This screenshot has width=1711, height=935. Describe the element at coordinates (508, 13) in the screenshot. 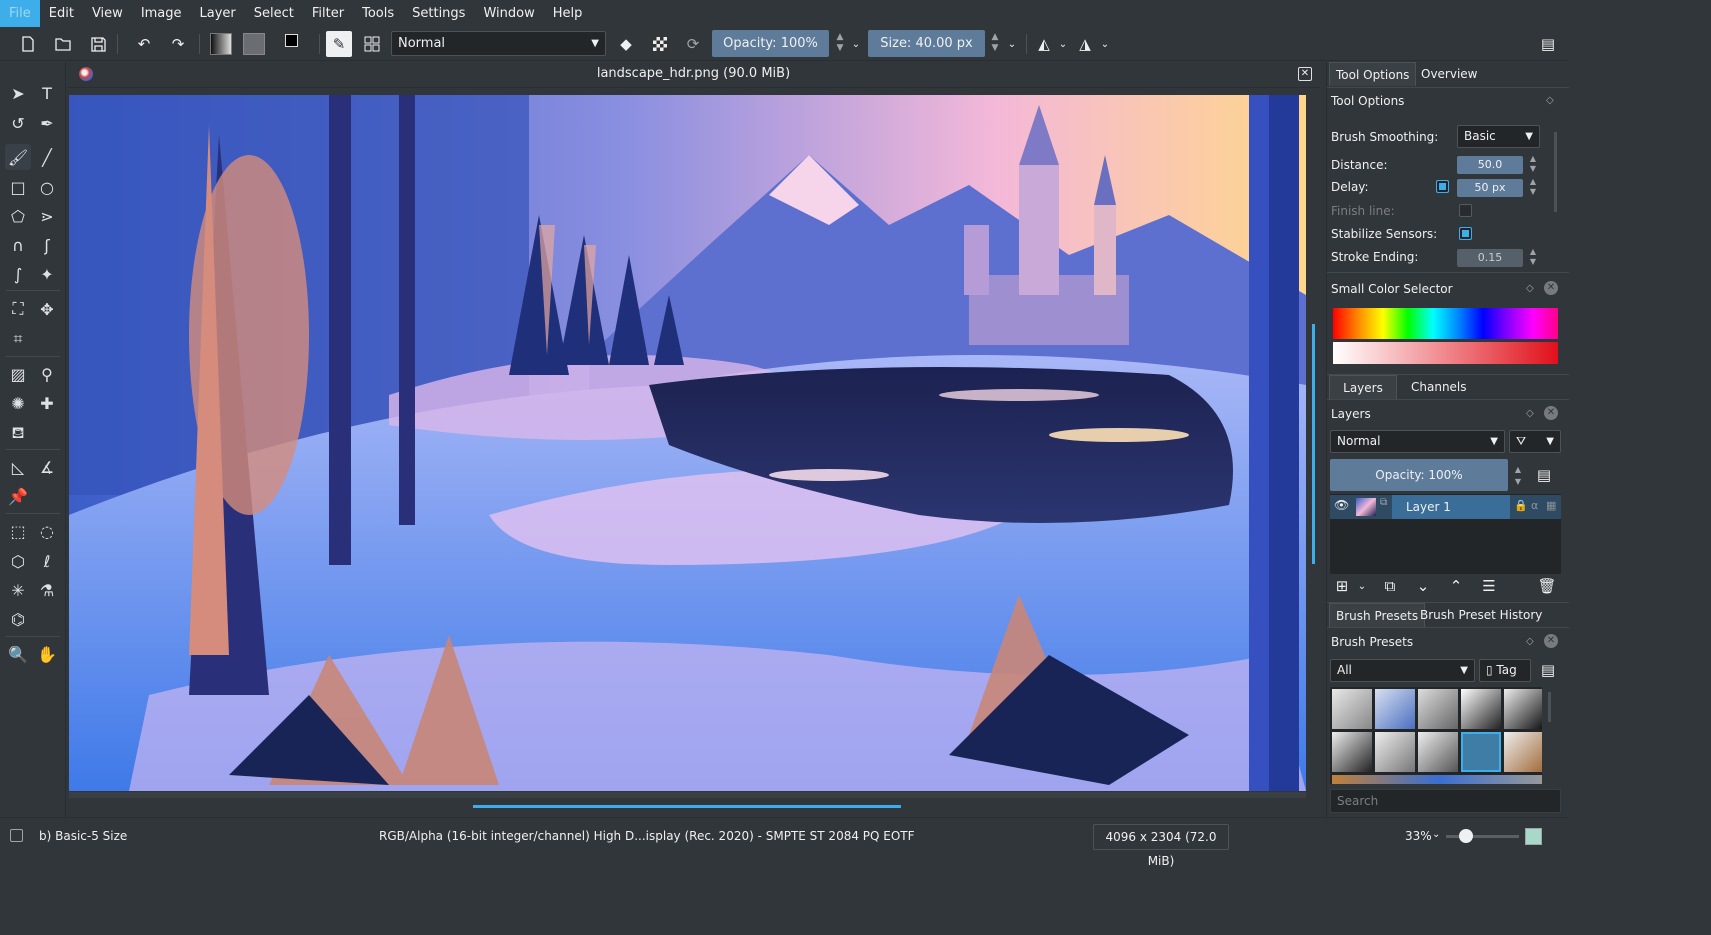

I see `menu-window: Window` at that location.